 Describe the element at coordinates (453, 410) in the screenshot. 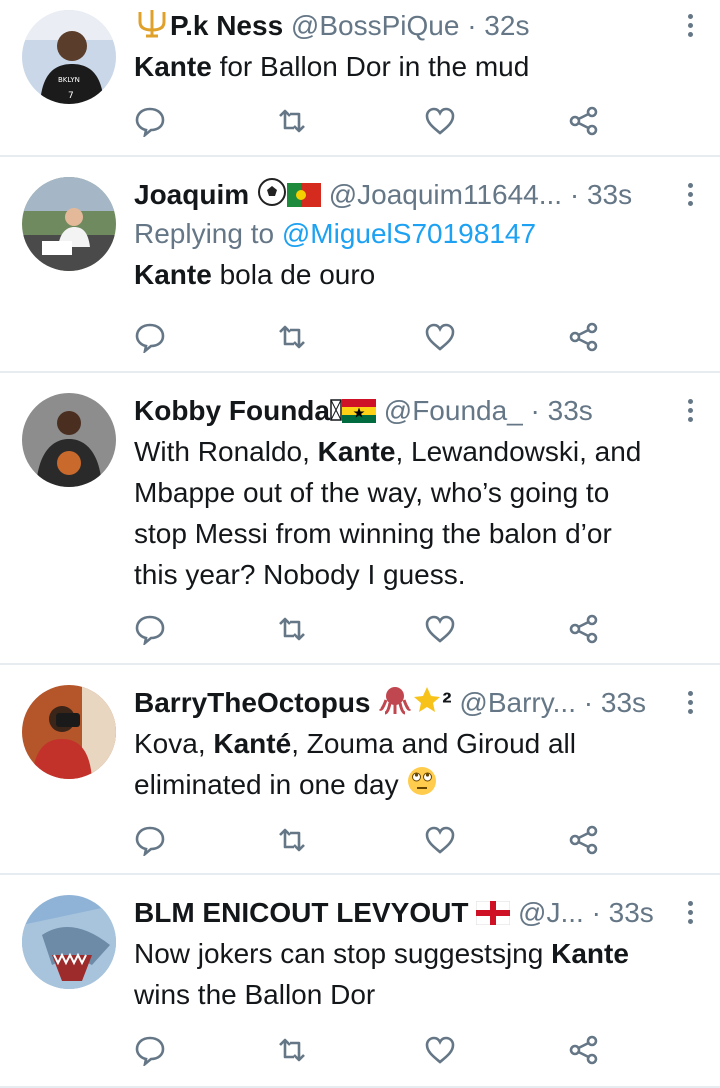

I see `handle: @Founda_` at that location.